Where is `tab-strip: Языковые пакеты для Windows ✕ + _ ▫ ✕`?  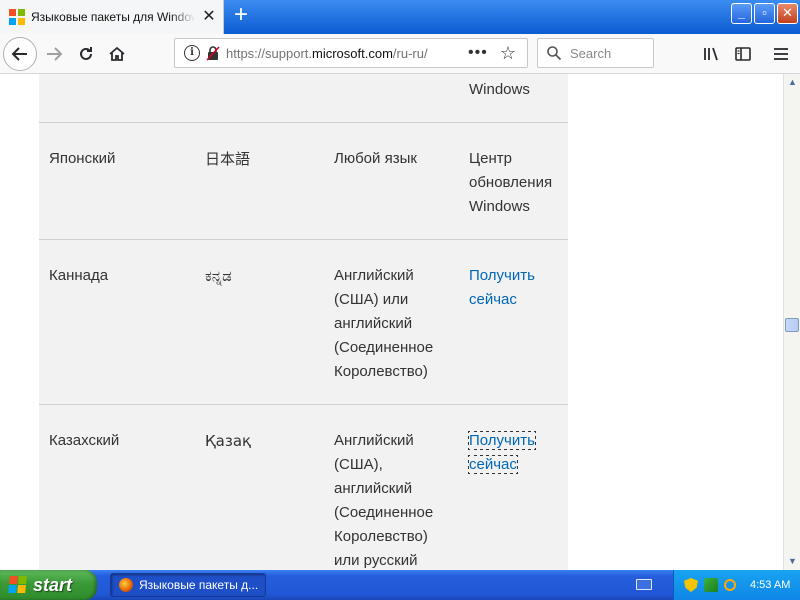 tab-strip: Языковые пакеты для Windows ✕ + _ ▫ ✕ is located at coordinates (400, 17).